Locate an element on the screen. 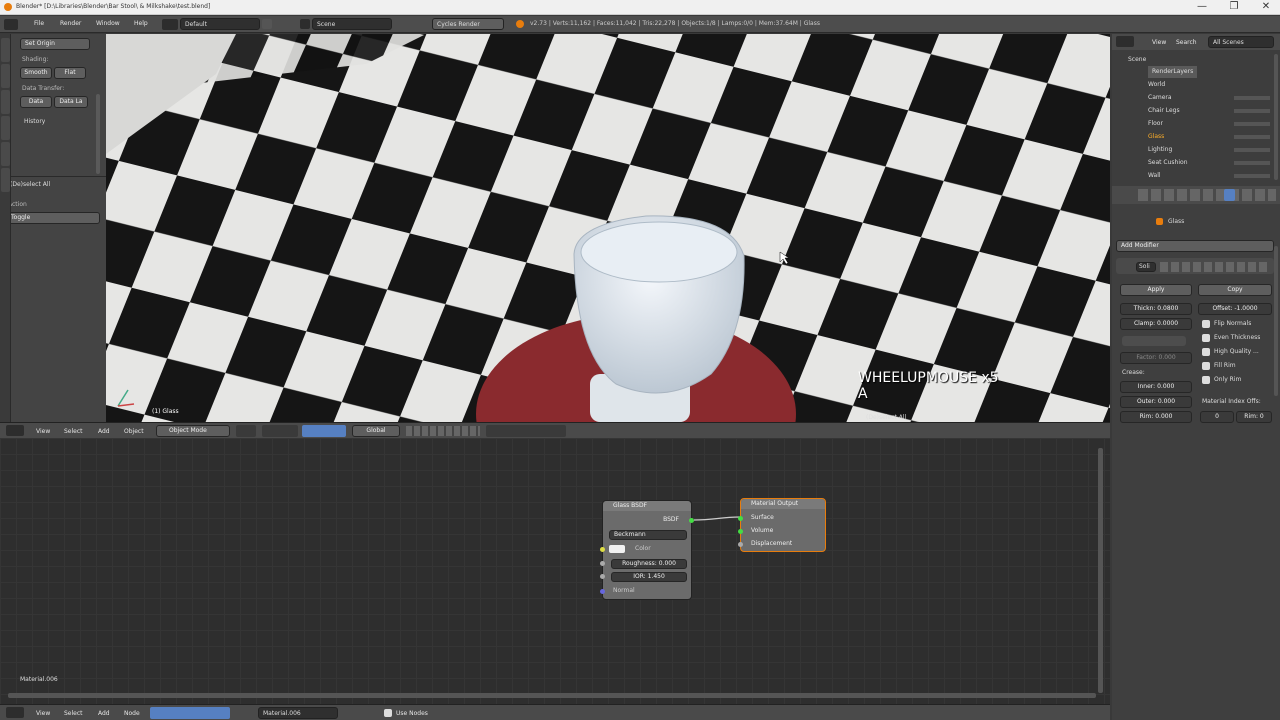 The height and width of the screenshot is (720, 1280). menu-node: Node is located at coordinates (132, 713).